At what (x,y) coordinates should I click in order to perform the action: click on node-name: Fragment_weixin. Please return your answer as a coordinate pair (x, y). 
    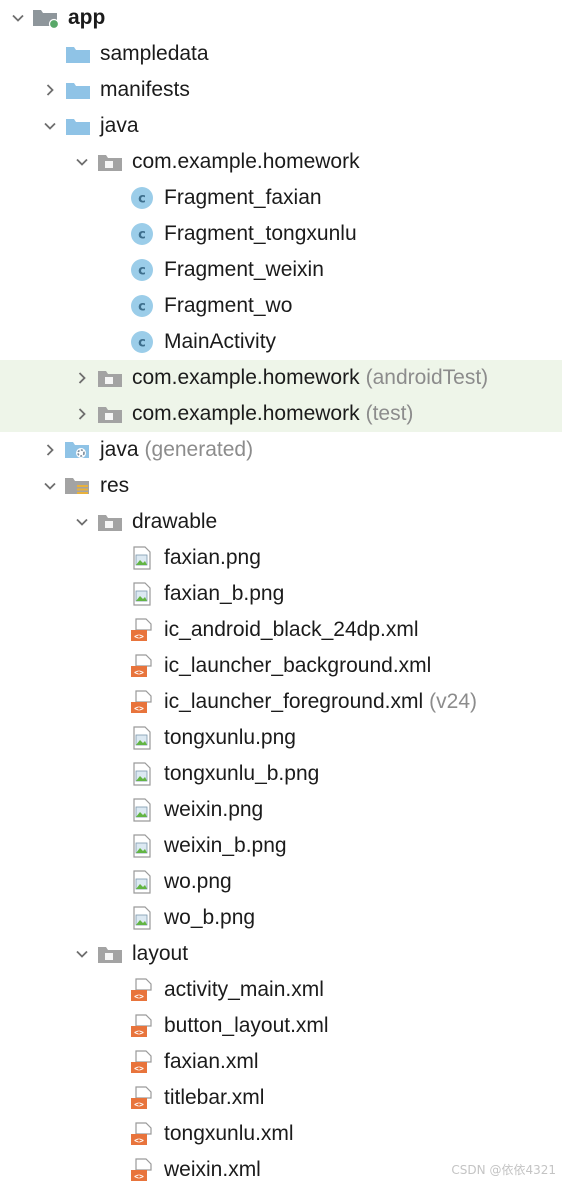
    Looking at the image, I should click on (244, 269).